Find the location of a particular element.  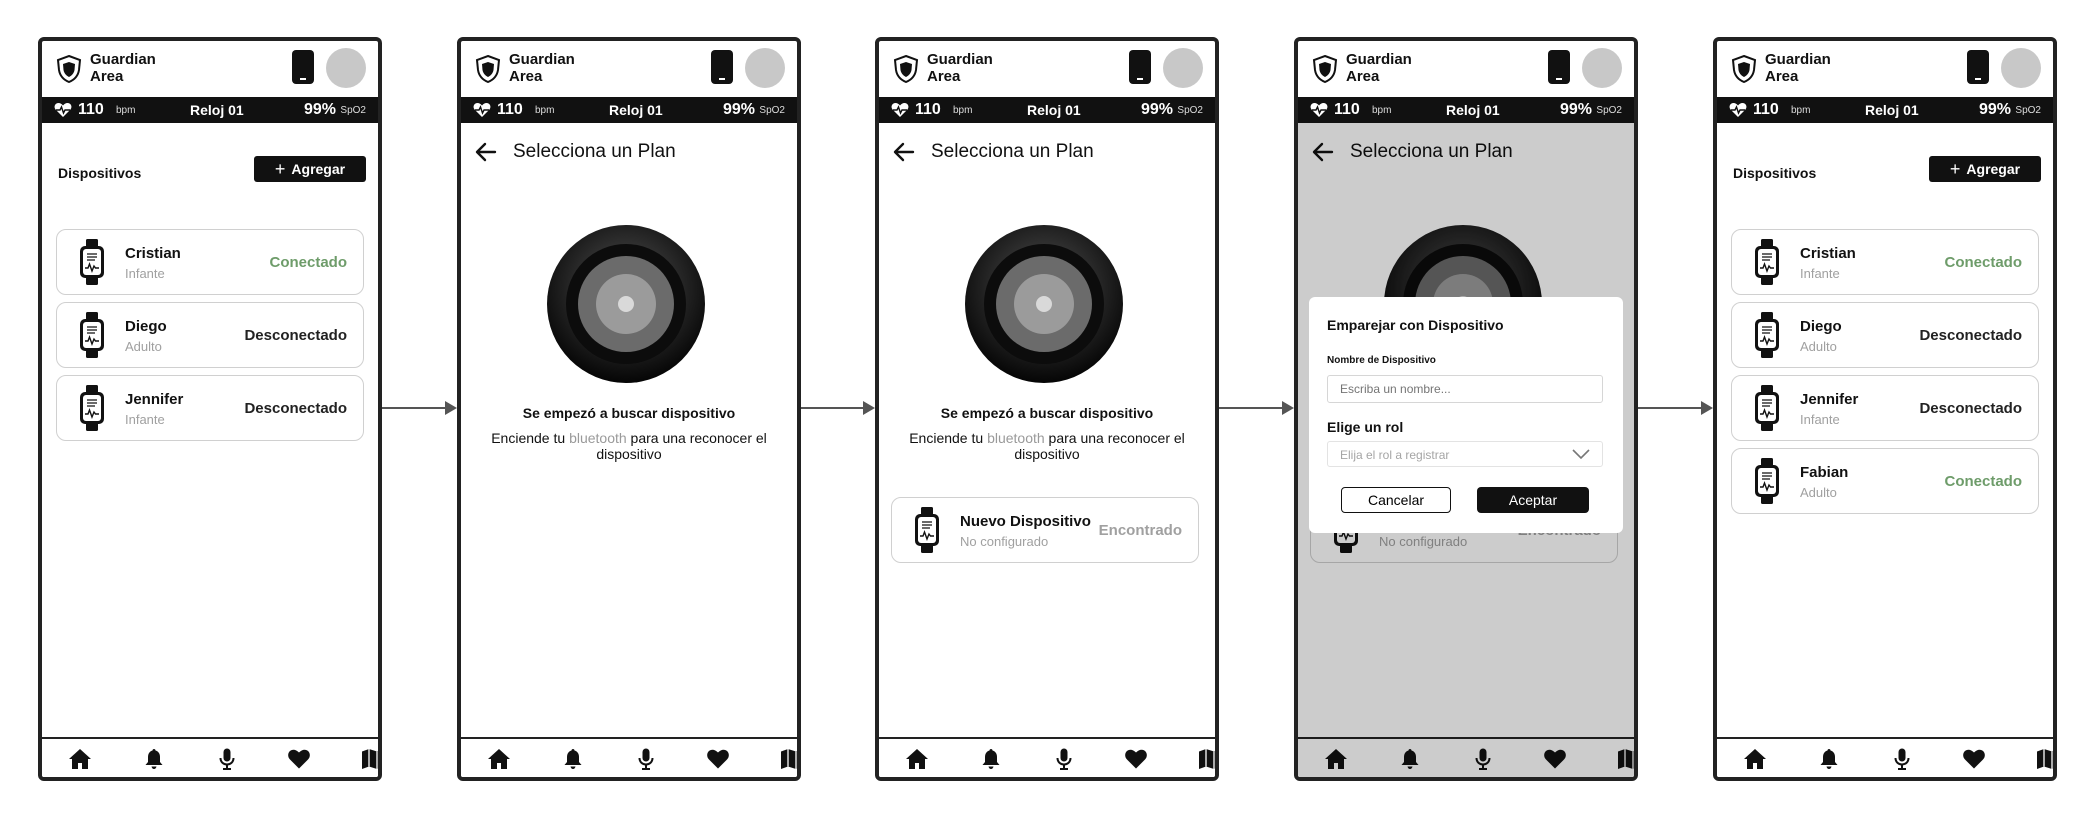

dialog-title: Emparejar con Dispositivo is located at coordinates (1415, 325).